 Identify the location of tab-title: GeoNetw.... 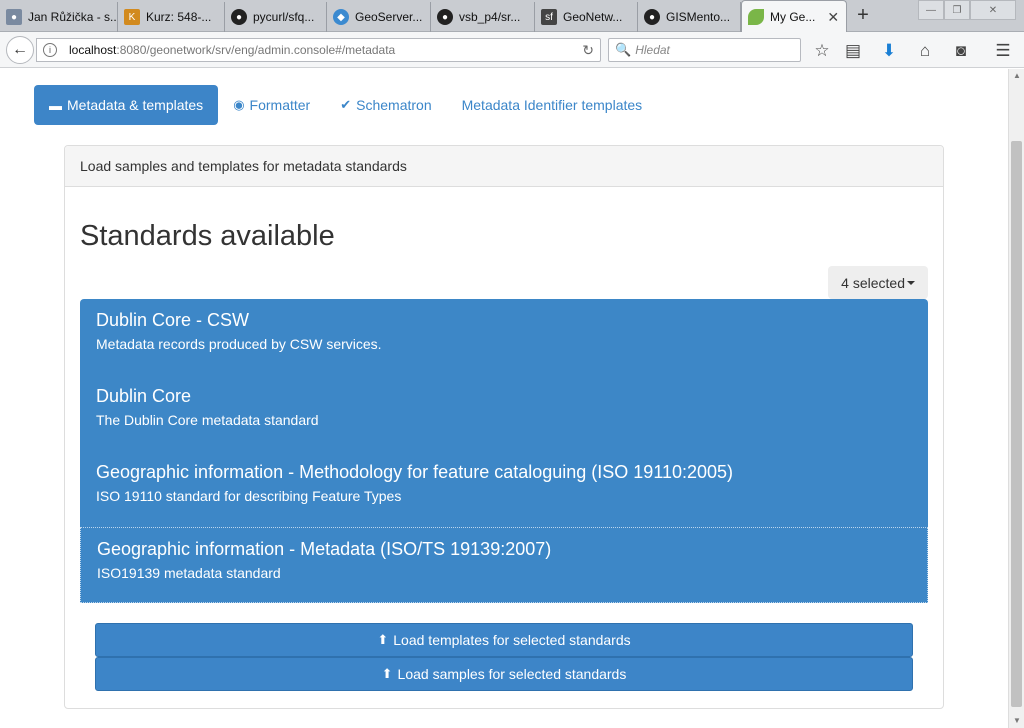
(593, 17).